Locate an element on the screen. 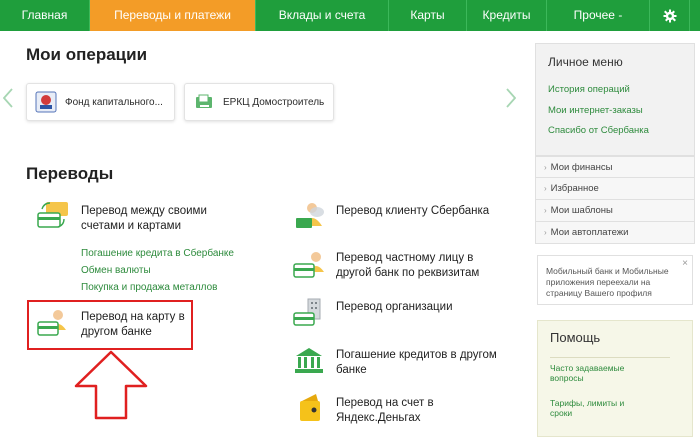  currency-exchange-link: Обмен валюты is located at coordinates (116, 270).